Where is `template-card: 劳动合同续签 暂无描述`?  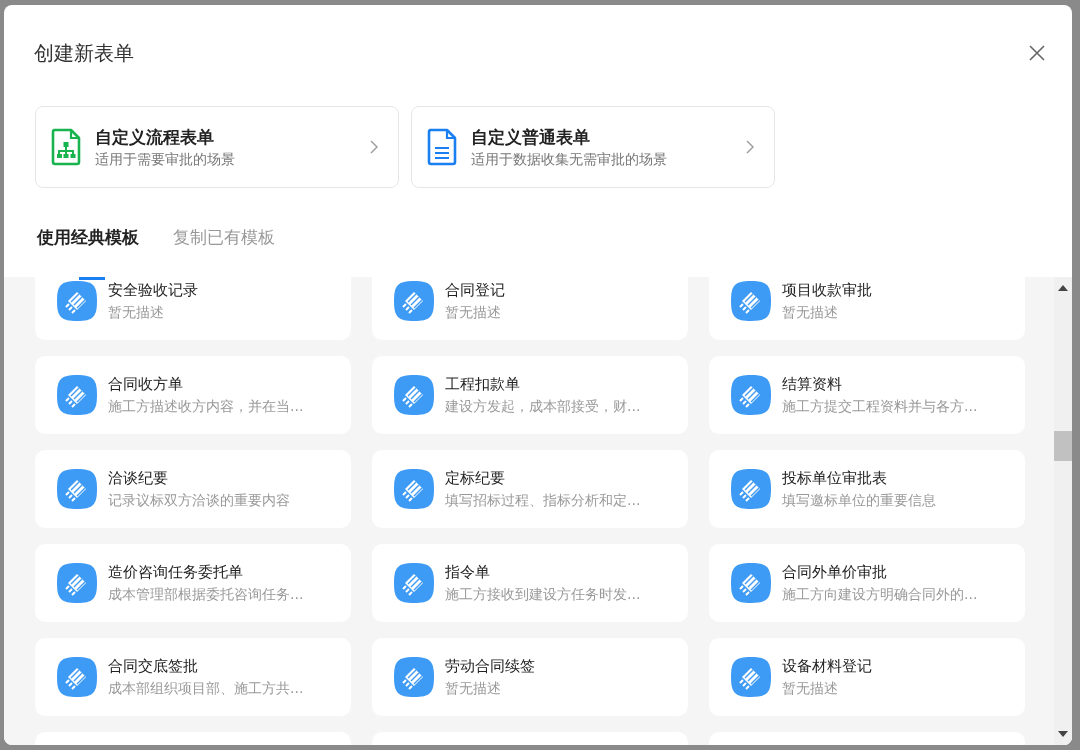
template-card: 劳动合同续签 暂无描述 is located at coordinates (530, 677).